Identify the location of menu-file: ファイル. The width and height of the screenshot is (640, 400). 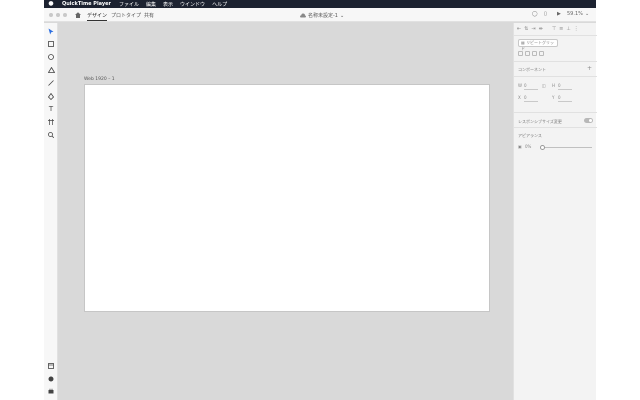
(129, 4).